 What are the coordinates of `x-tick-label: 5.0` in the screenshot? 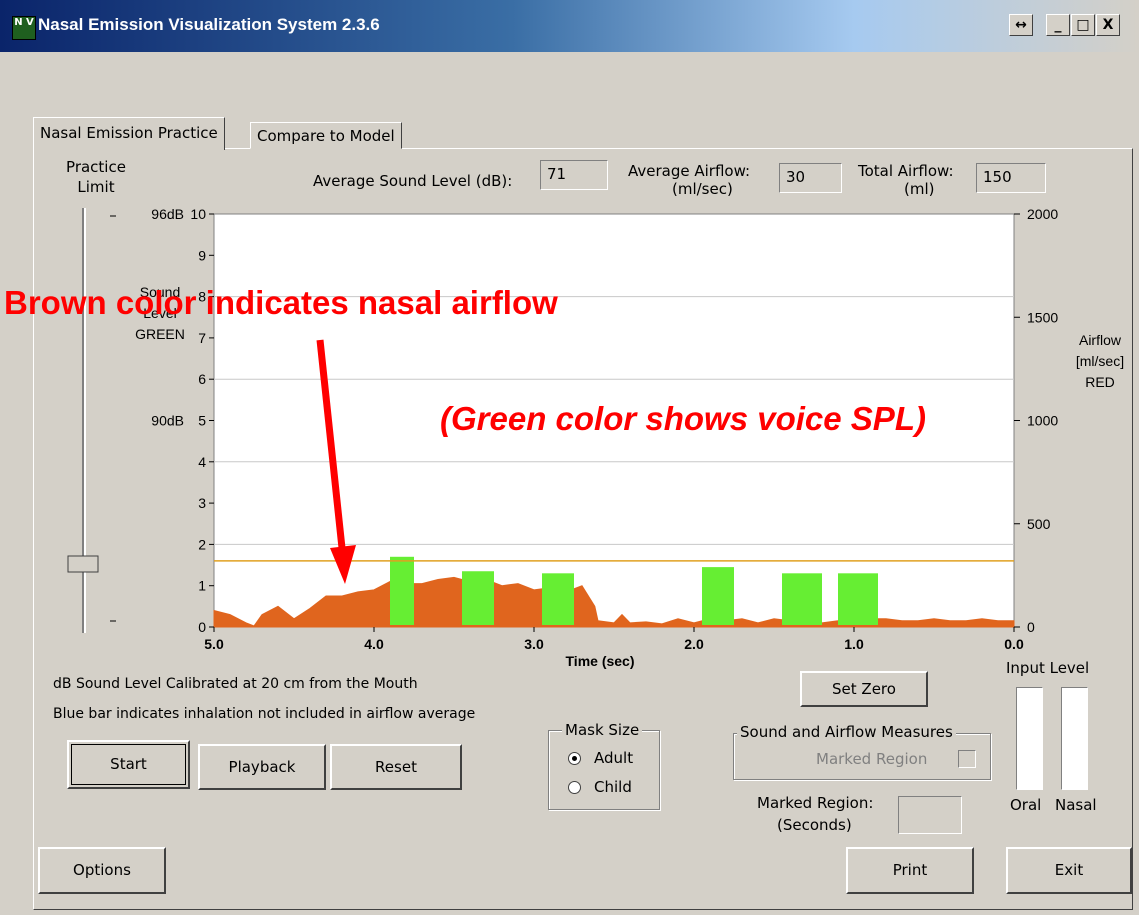 It's located at (214, 644).